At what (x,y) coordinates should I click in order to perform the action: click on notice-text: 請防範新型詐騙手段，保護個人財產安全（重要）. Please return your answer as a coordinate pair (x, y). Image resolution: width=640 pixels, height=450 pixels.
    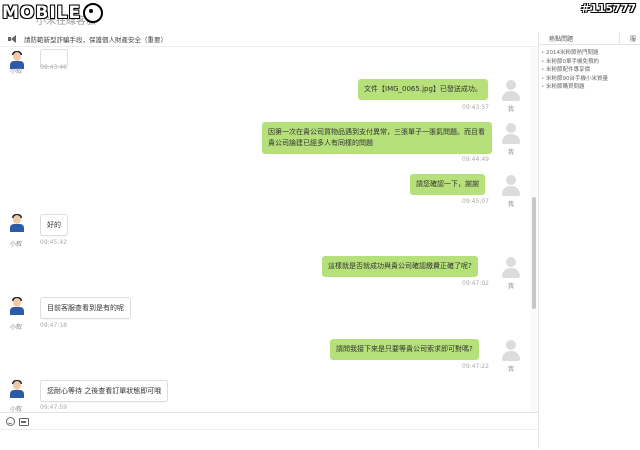
    Looking at the image, I should click on (95, 40).